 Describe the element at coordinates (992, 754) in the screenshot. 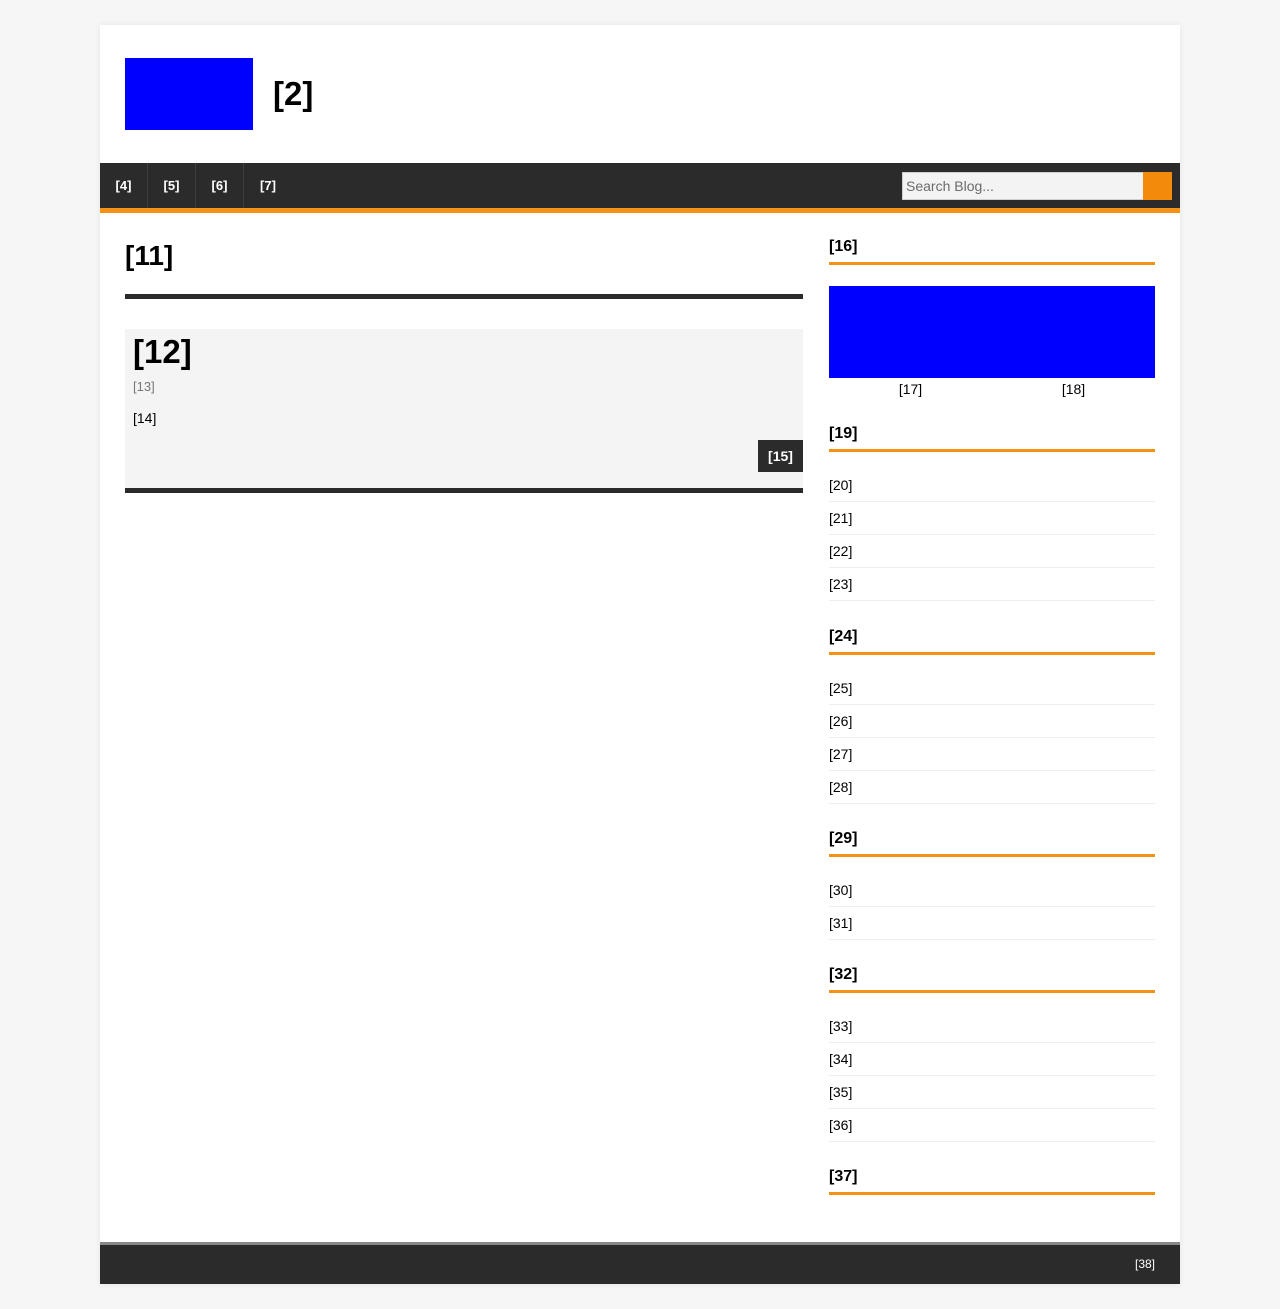

I see `list-item: [27]` at that location.